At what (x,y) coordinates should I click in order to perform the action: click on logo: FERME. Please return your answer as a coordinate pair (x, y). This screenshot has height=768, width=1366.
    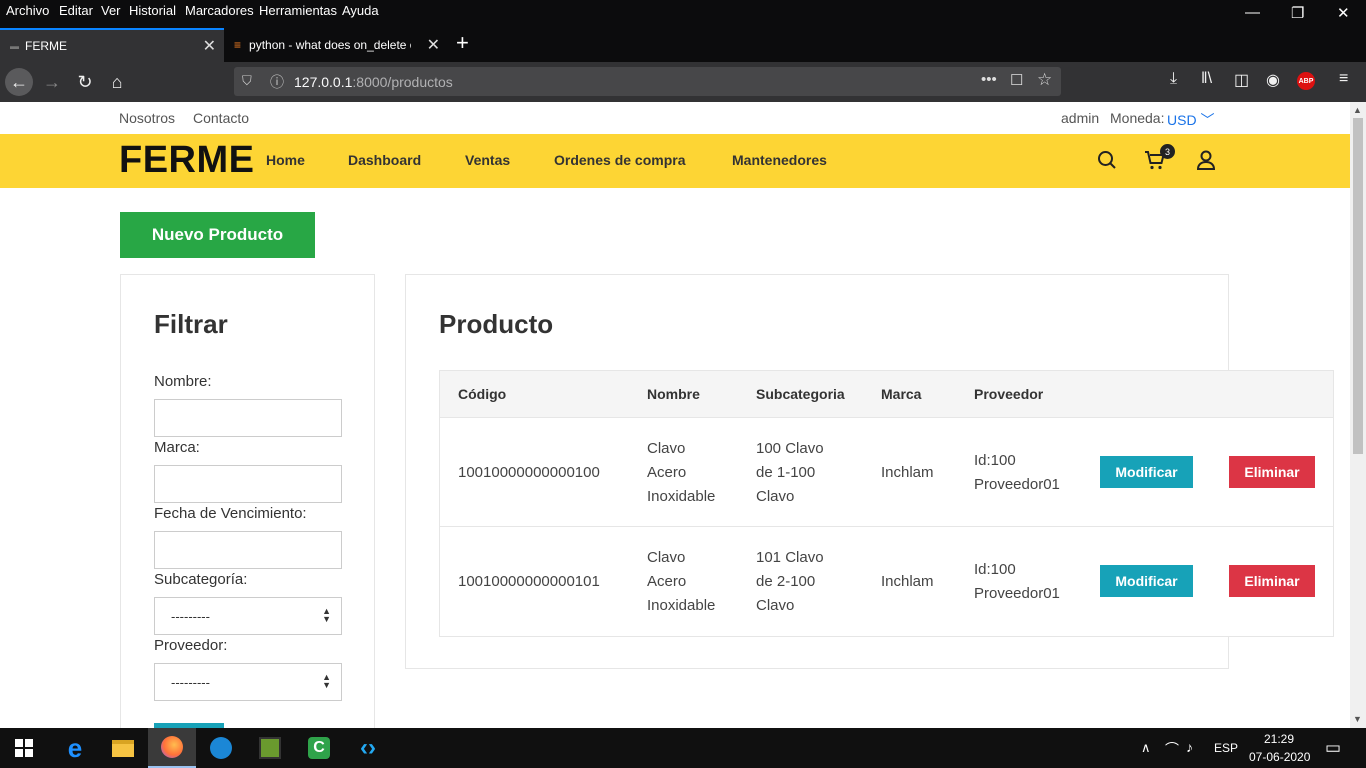
    Looking at the image, I should click on (187, 160).